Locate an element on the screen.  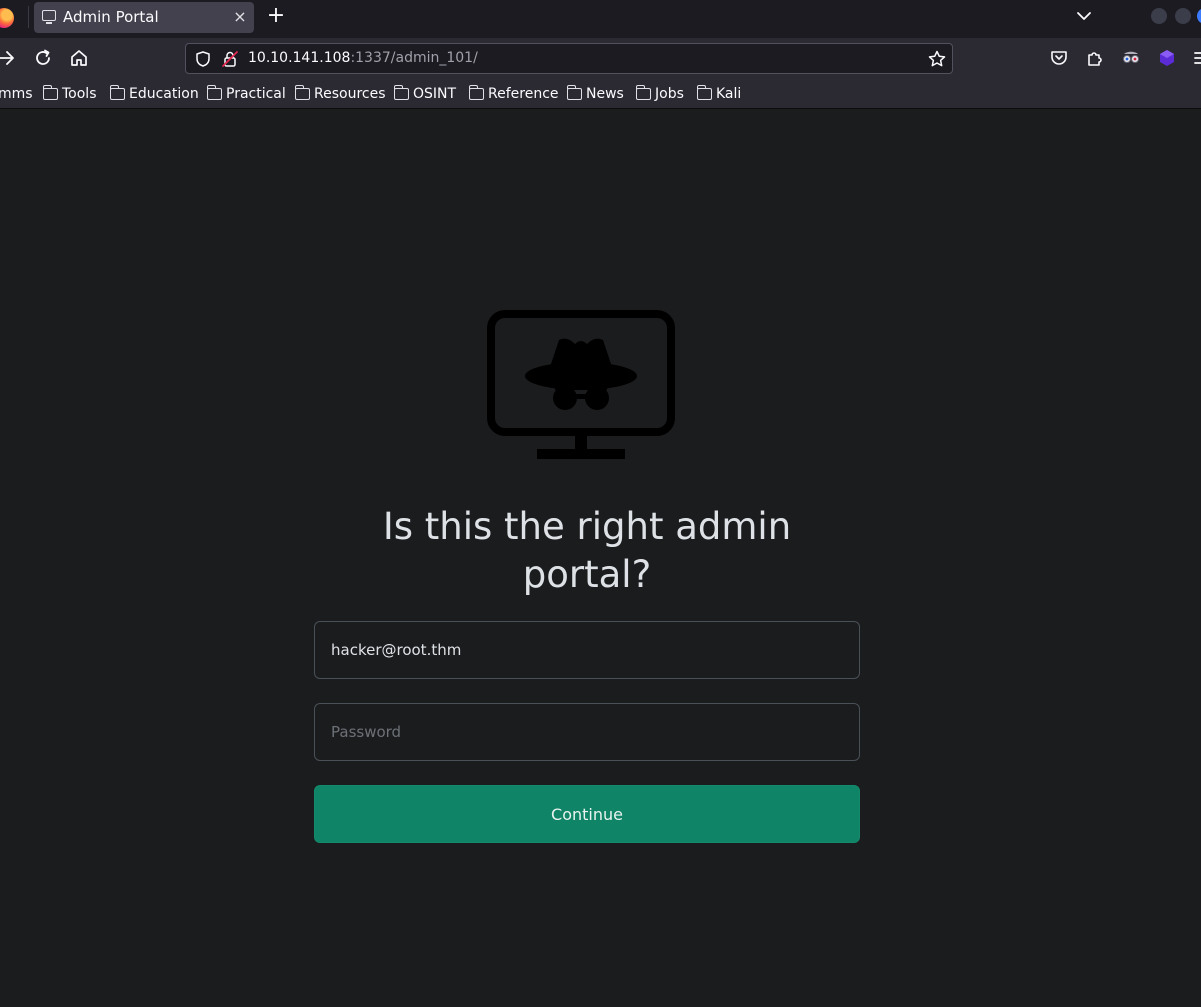
bookmark-folder: Education is located at coordinates (154, 94).